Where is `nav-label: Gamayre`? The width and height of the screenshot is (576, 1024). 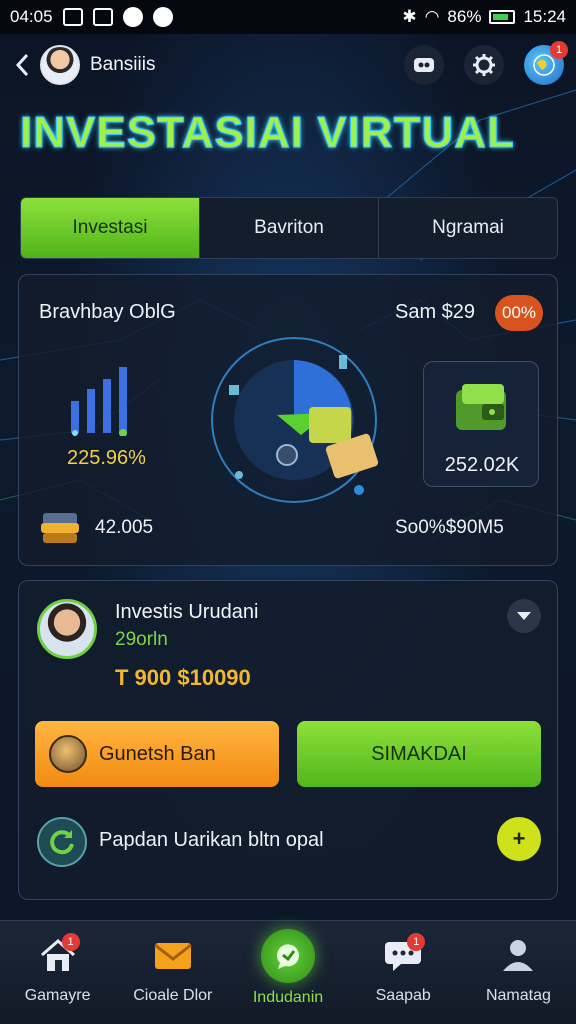
nav-label: Gamayre is located at coordinates (57, 995).